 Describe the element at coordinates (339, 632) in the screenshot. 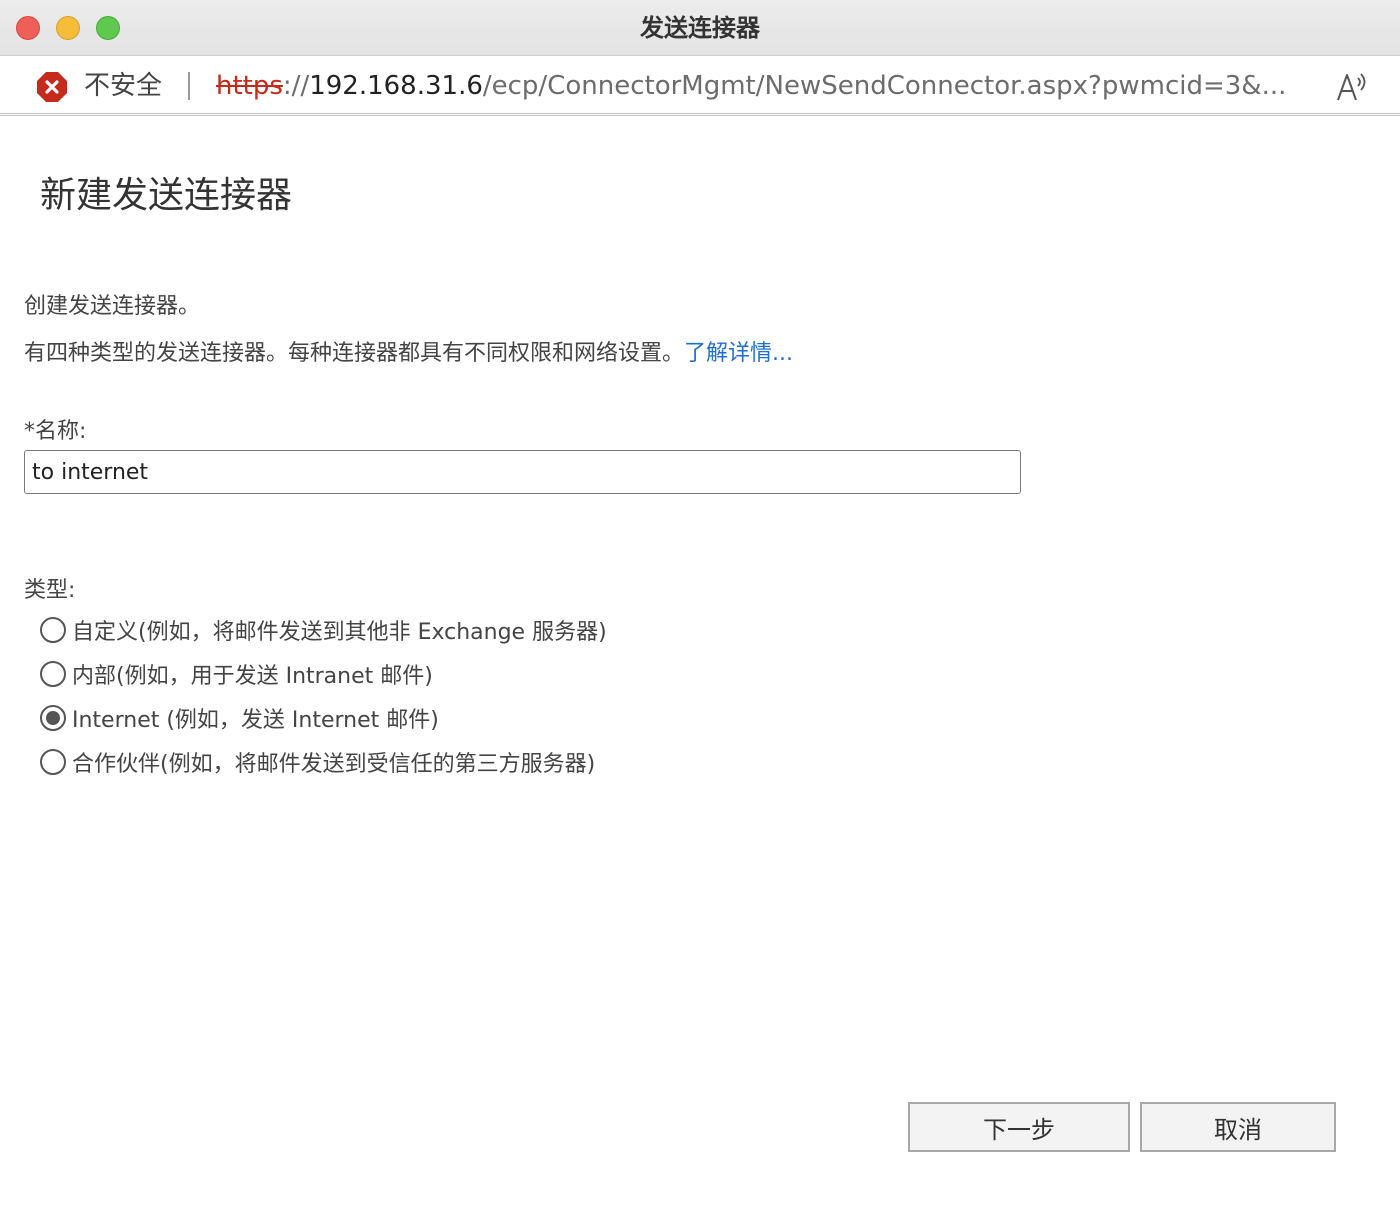

I see `type-option-label: 自定义(例如，将邮件发送到其他非 Exchange 服务器)` at that location.